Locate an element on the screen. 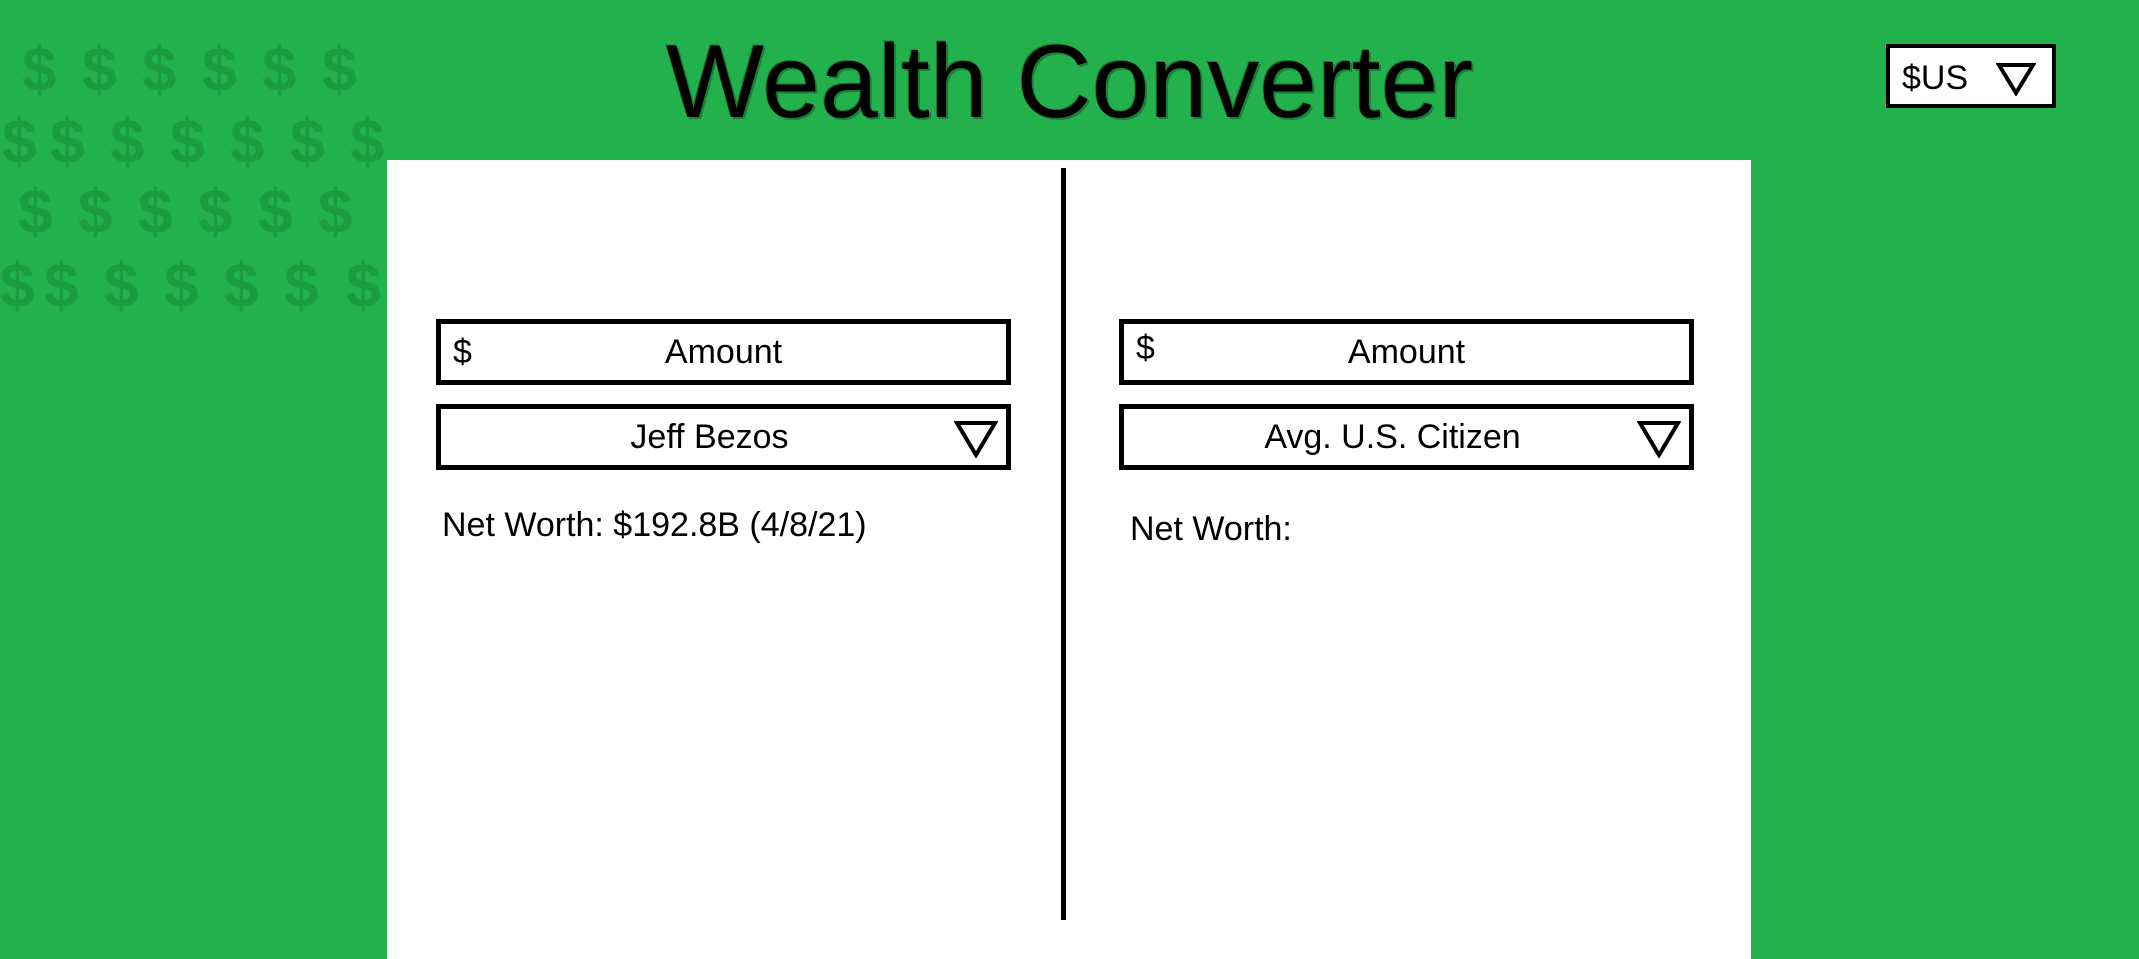 The width and height of the screenshot is (2139, 959). currency-select-value: $US is located at coordinates (1935, 78).